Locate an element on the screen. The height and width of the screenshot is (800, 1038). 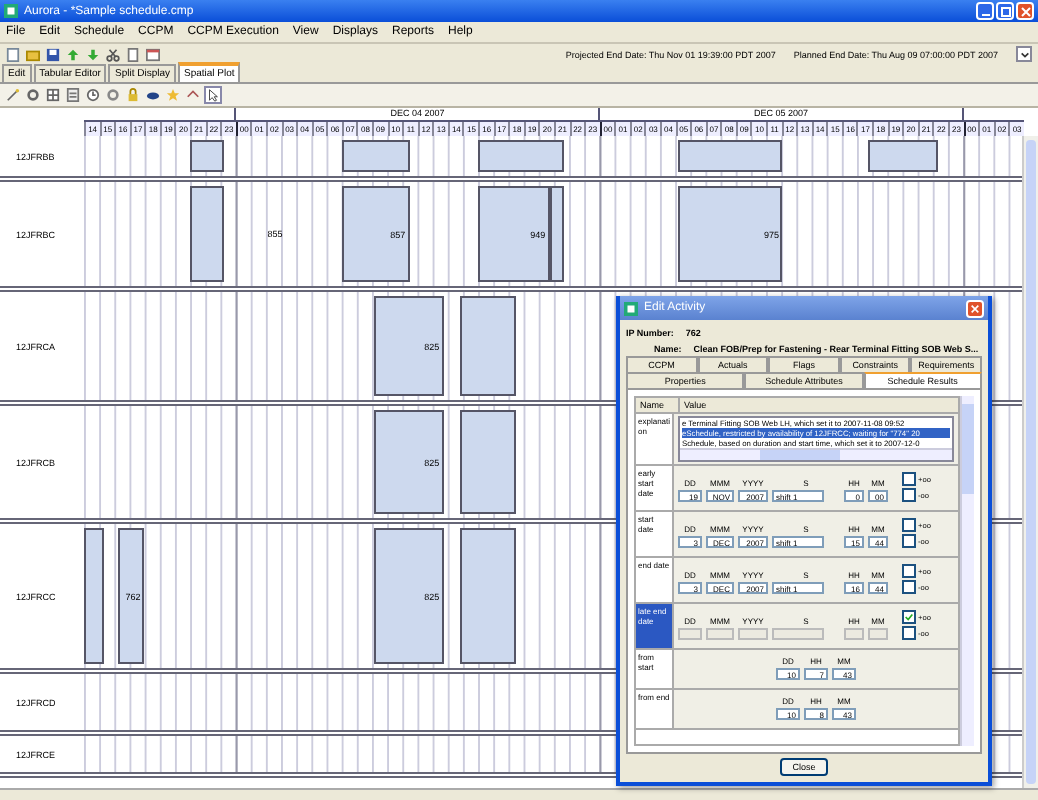
check-icon is located at coordinates (909, 617).